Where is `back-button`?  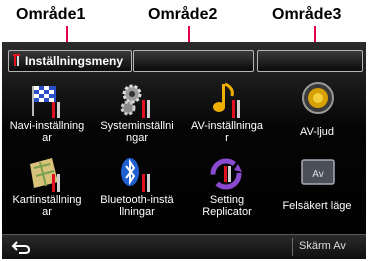
back-button is located at coordinates (22, 247).